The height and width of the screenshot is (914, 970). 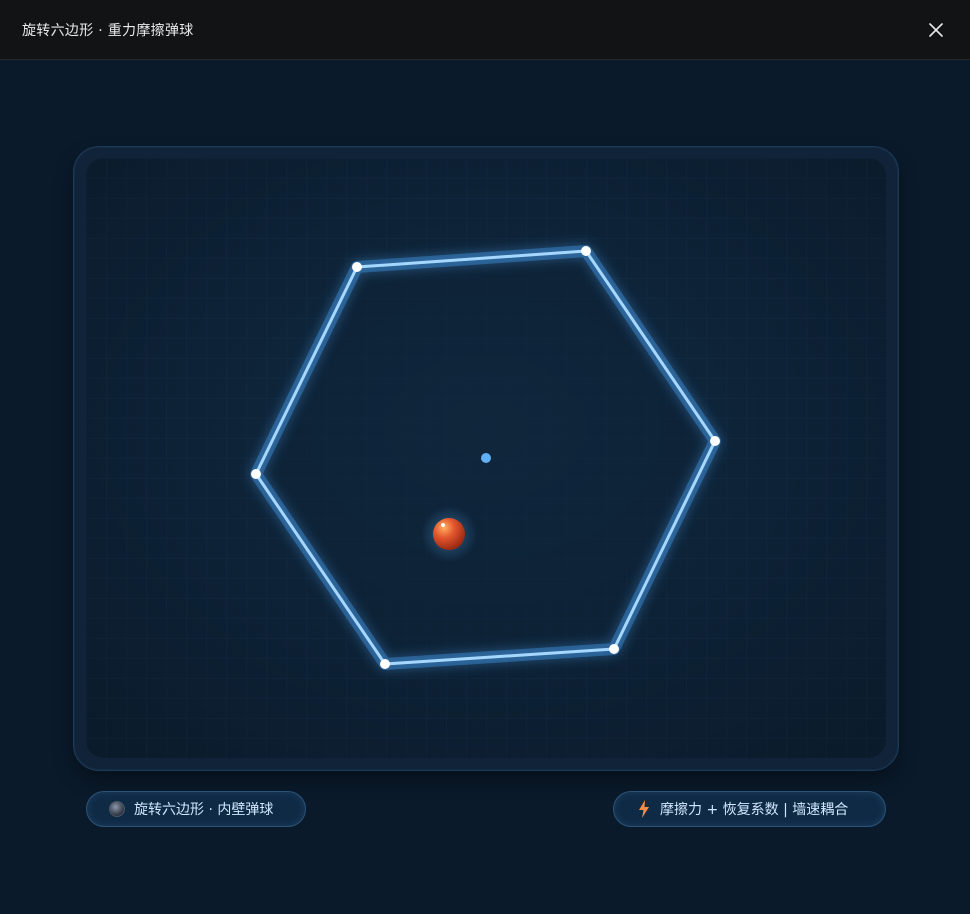 I want to click on lightning-icon, so click(x=644, y=809).